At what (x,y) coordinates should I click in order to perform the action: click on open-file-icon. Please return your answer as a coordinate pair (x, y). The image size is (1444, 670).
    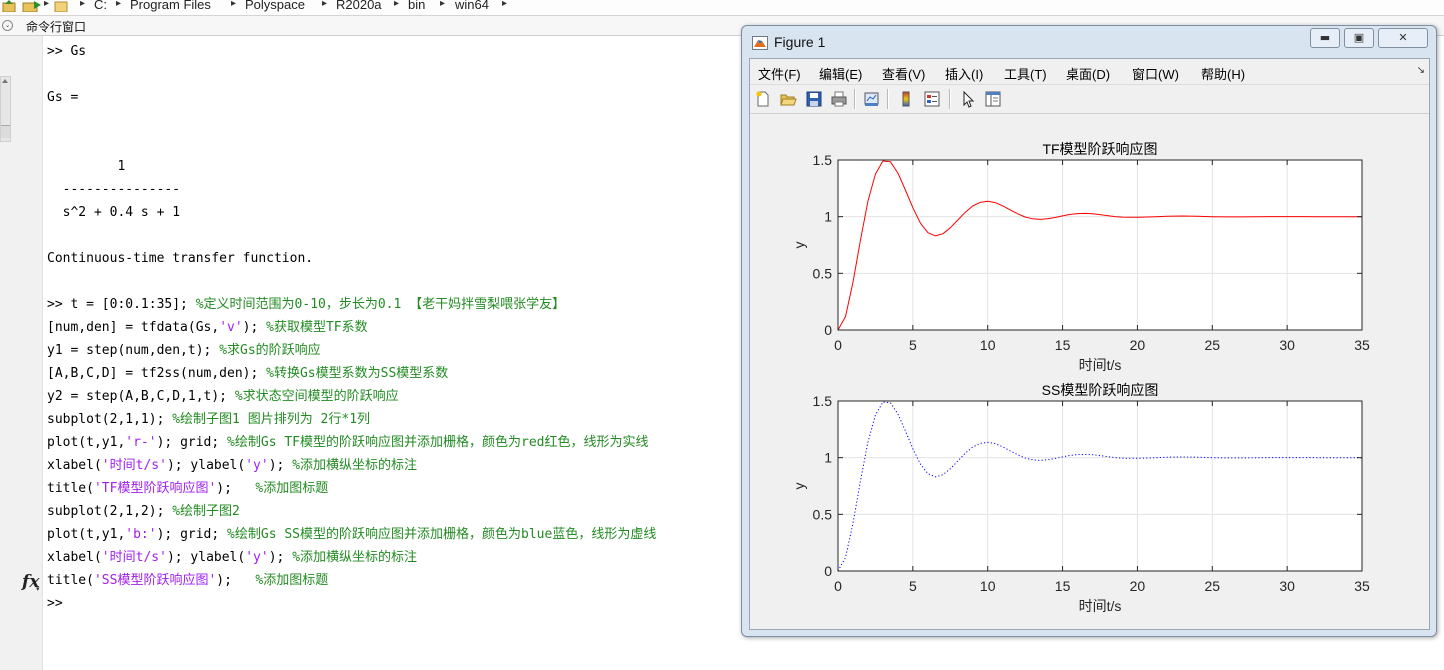
    Looking at the image, I should click on (788, 99).